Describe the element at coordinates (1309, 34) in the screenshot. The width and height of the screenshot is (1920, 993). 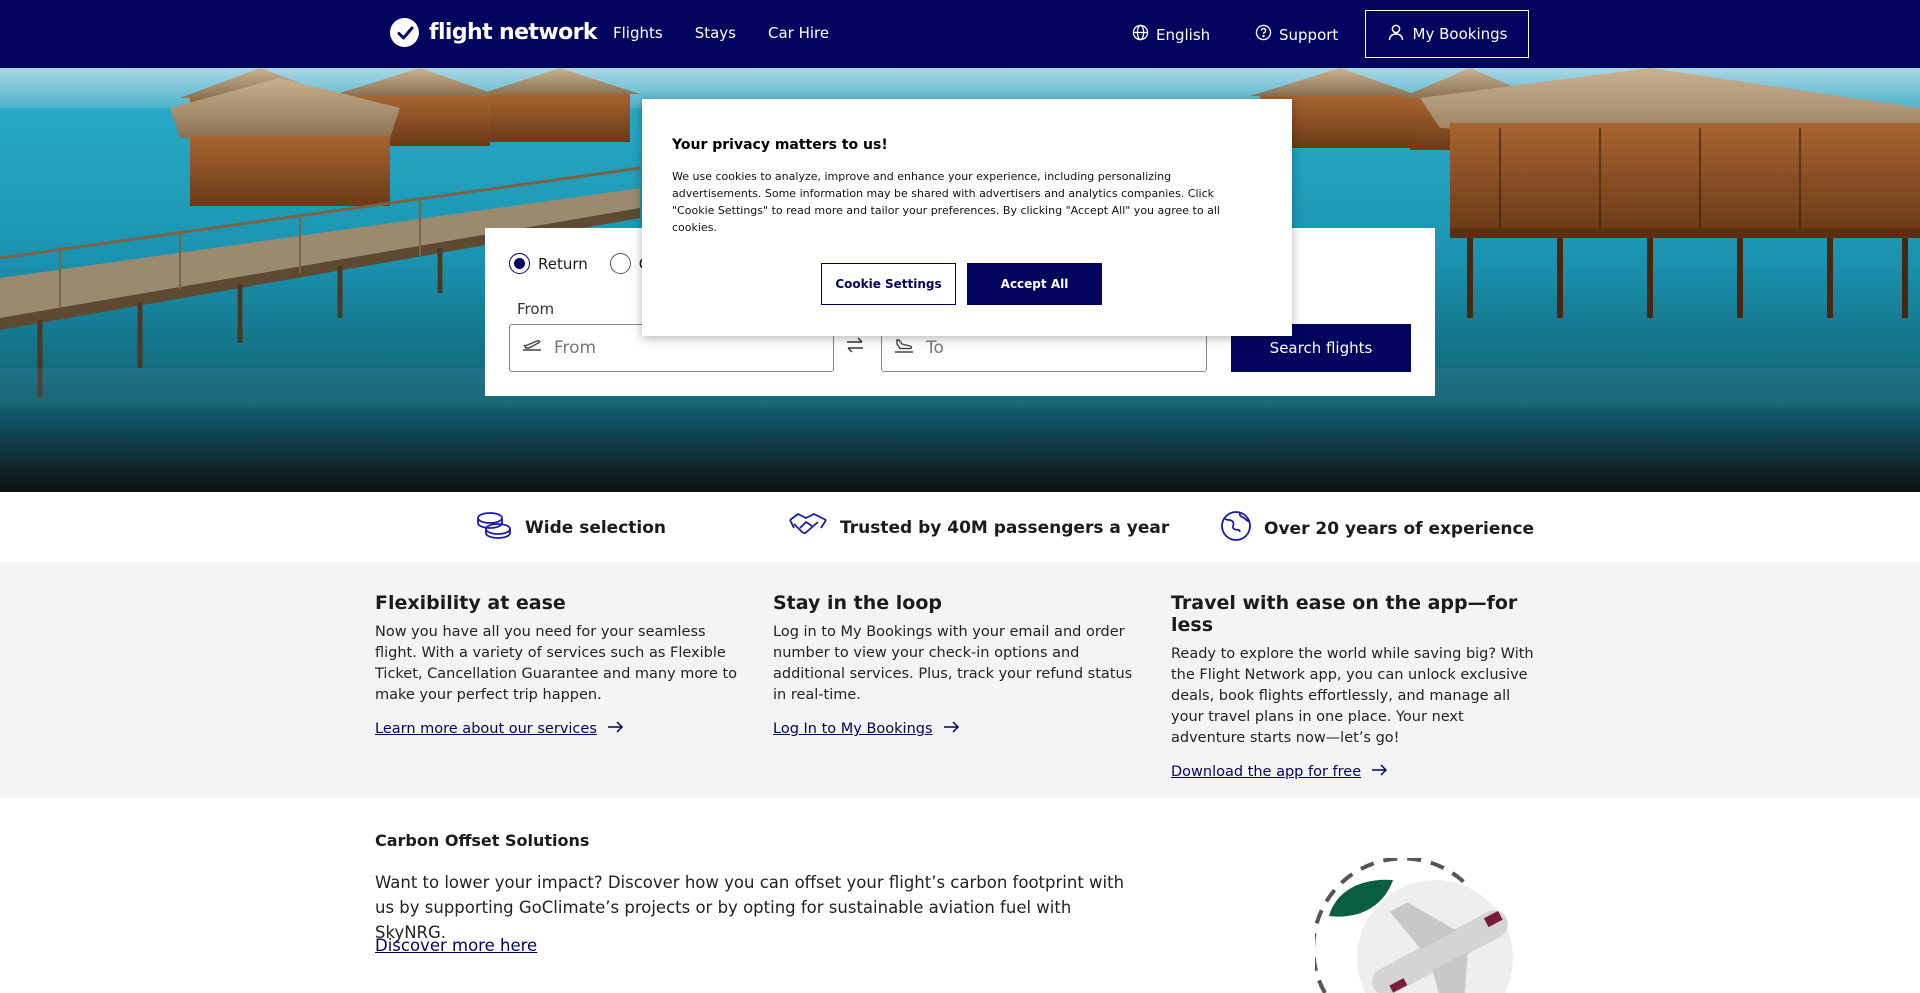
I see `support-label: Support` at that location.